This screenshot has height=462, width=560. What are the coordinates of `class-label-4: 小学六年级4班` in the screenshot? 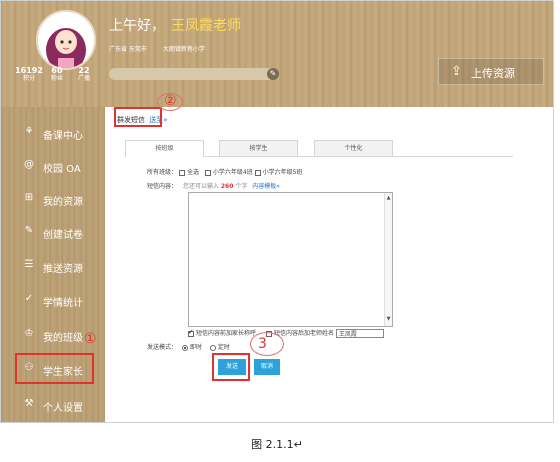 It's located at (232, 172).